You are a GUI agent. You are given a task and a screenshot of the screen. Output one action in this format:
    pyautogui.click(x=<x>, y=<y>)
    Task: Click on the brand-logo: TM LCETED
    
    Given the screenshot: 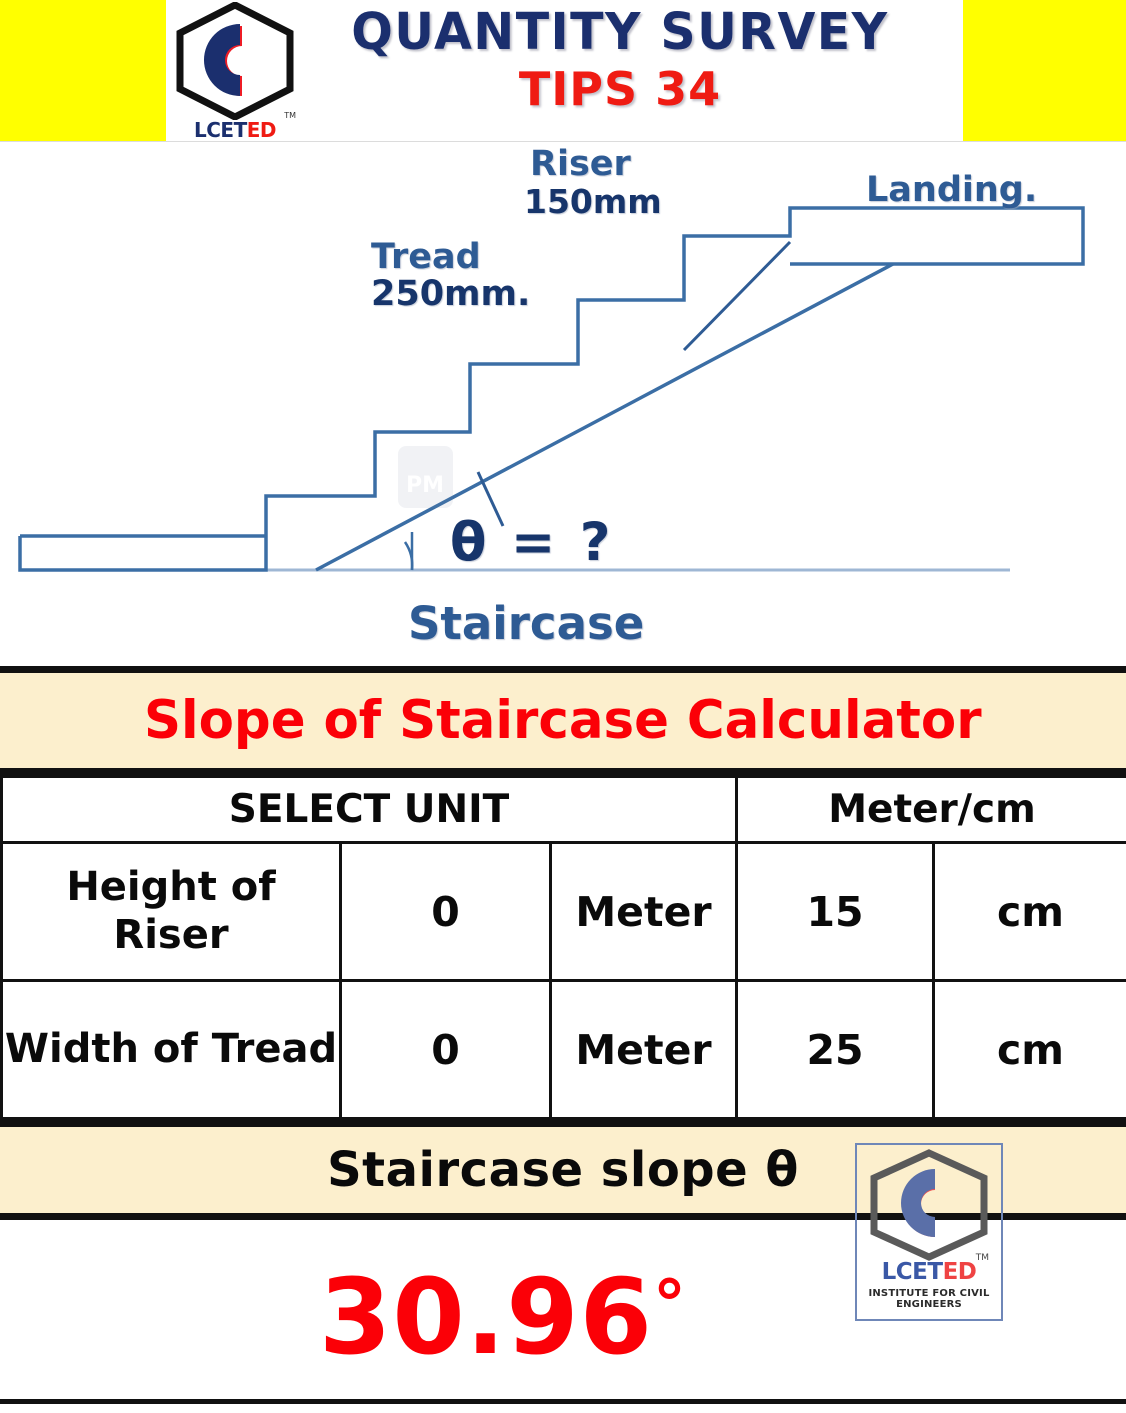 What is the action you would take?
    pyautogui.click(x=235, y=71)
    